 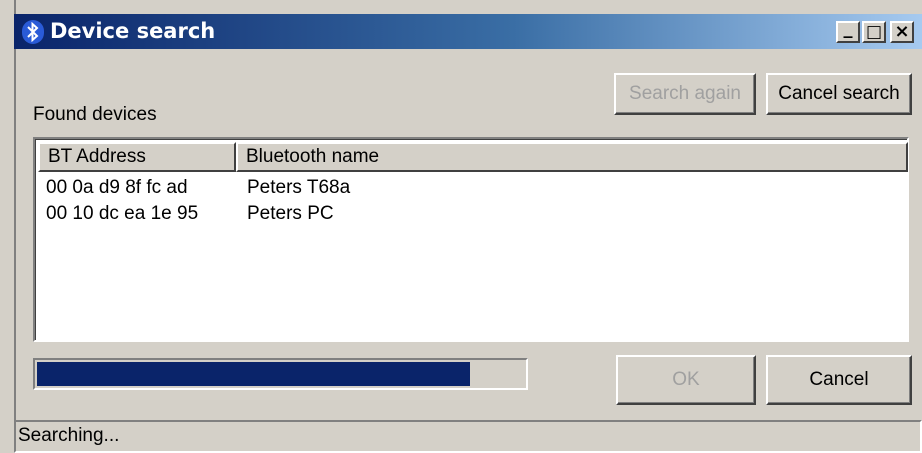 What do you see at coordinates (299, 187) in the screenshot?
I see `device-name: Peters T68a` at bounding box center [299, 187].